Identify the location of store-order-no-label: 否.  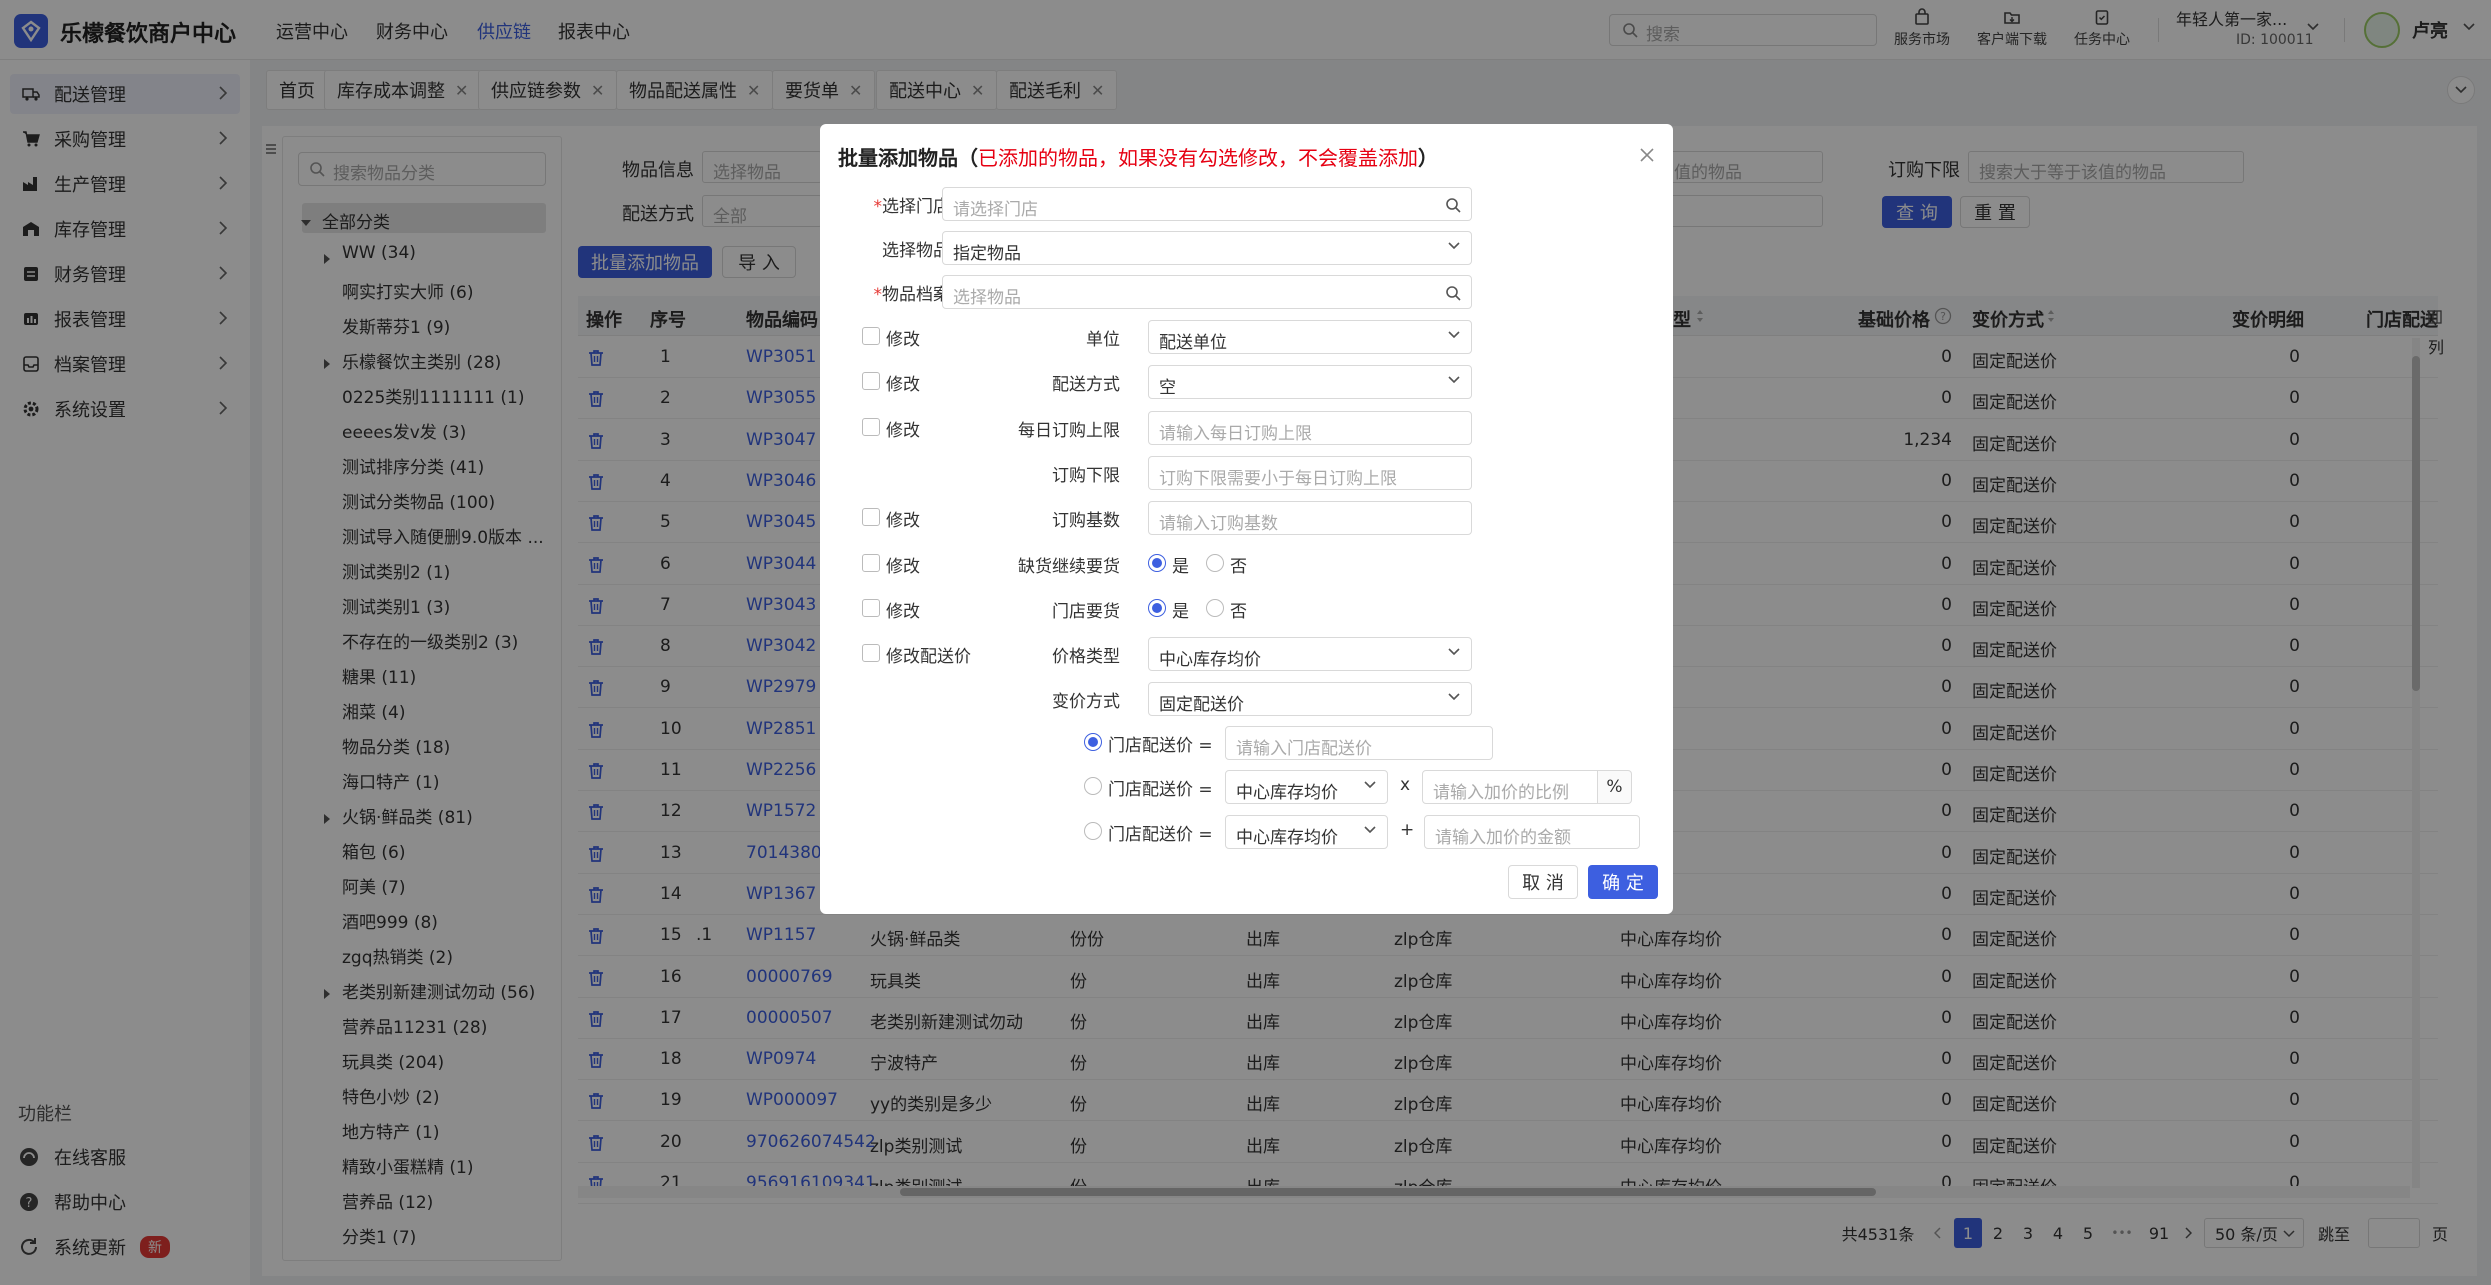
(1238, 609).